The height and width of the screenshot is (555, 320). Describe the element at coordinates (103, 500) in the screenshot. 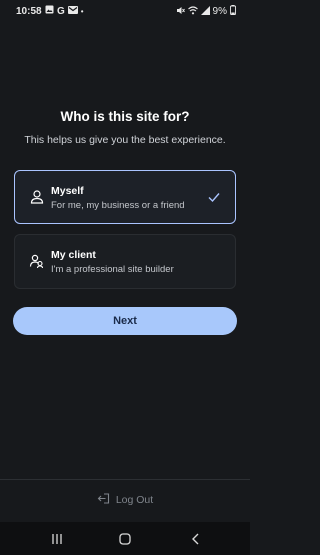

I see `logout-icon` at that location.